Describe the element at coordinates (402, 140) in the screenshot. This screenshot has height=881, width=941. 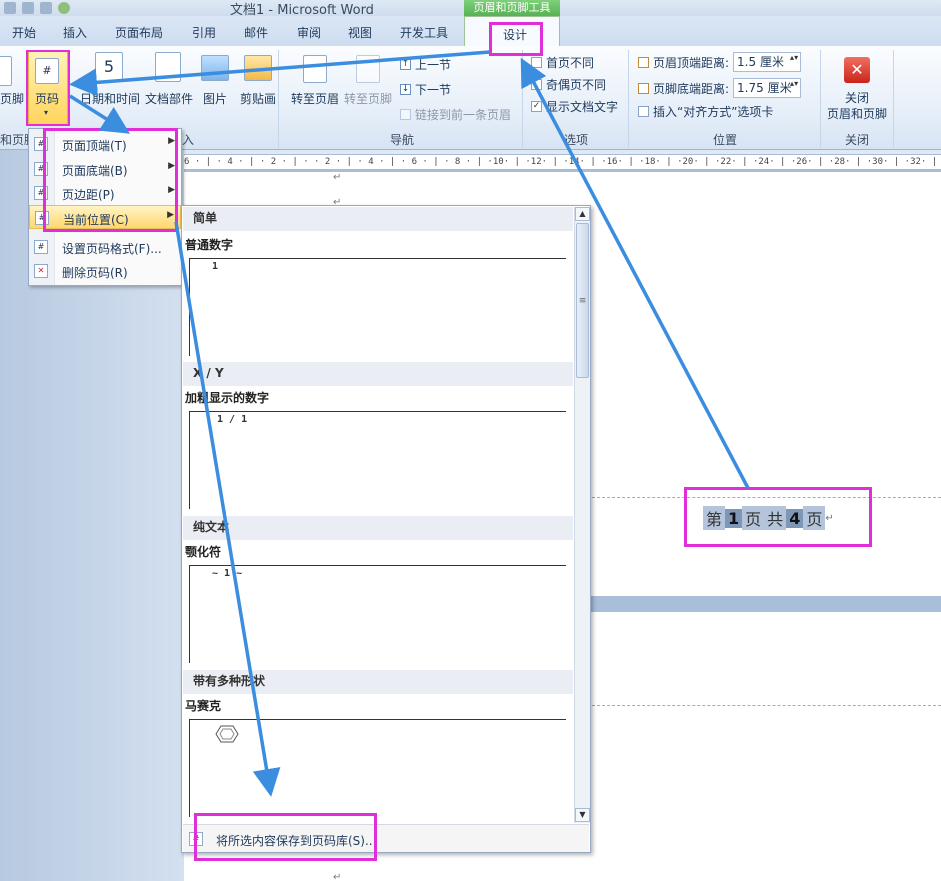
I see `navigation-group-label: 导航` at that location.